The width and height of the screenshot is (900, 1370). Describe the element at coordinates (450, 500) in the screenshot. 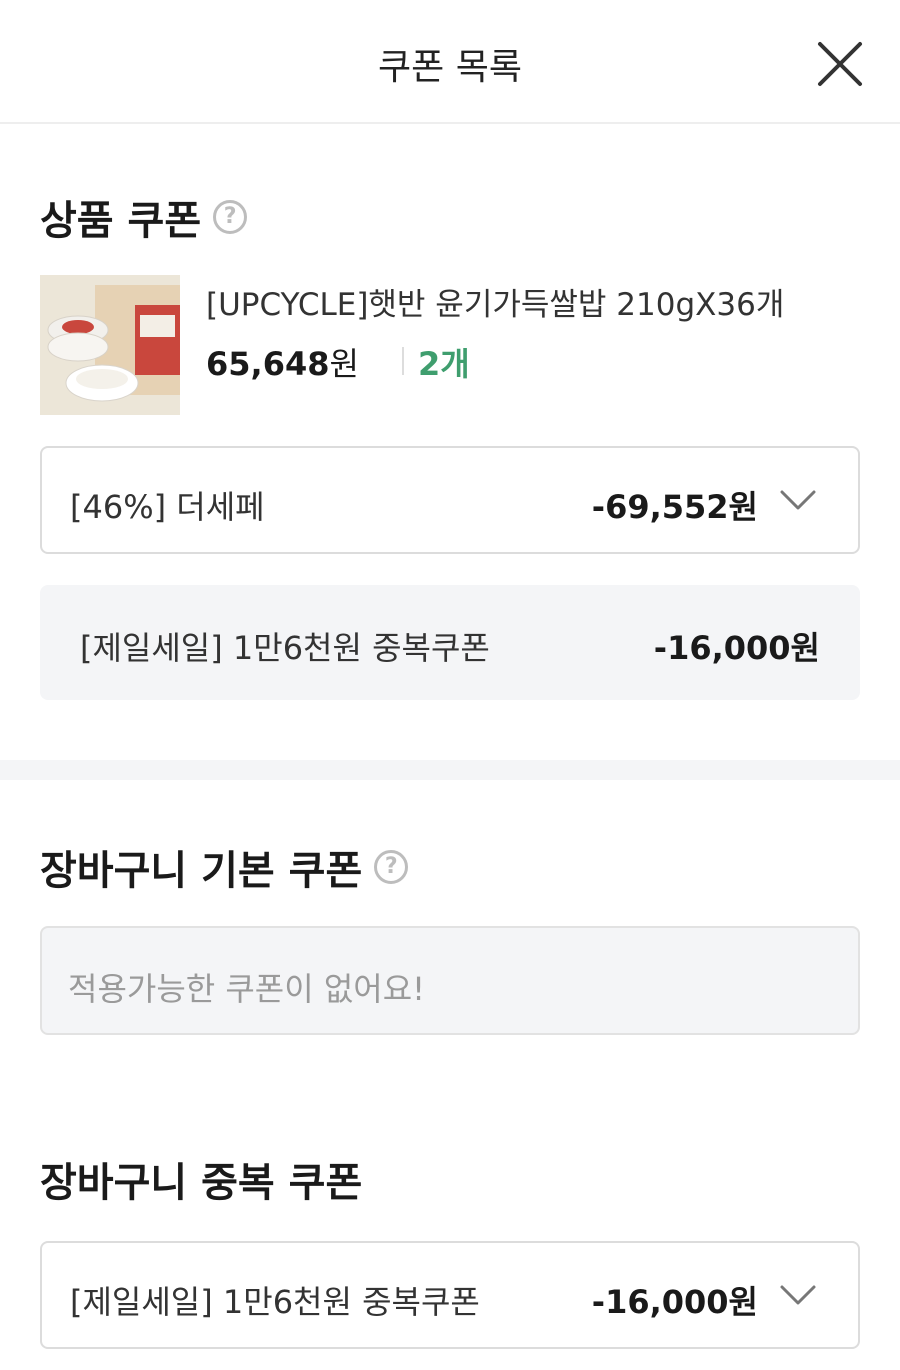

I see `product-coupon-dropdown: [46%] 더세페 -69,552원` at that location.